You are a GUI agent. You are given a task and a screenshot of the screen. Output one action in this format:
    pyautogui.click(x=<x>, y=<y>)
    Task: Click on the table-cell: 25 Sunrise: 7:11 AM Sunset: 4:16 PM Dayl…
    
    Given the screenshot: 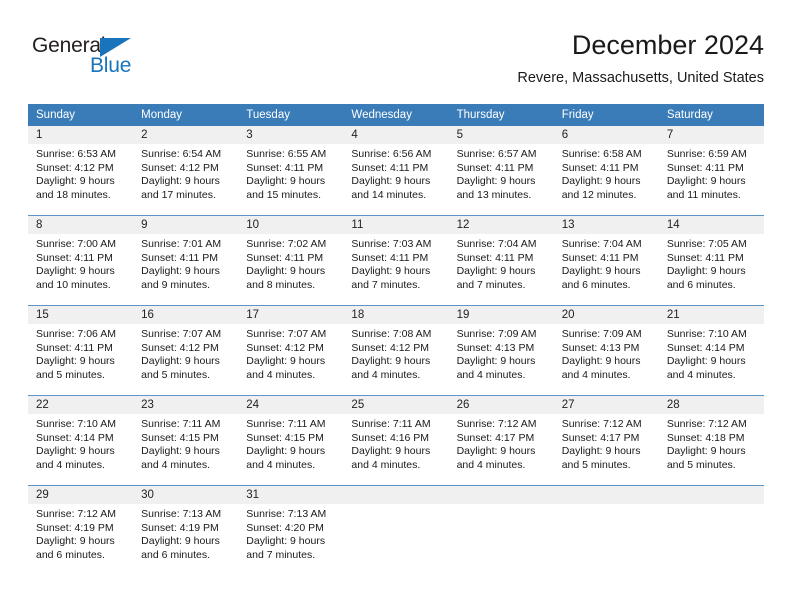 What is the action you would take?
    pyautogui.click(x=396, y=440)
    